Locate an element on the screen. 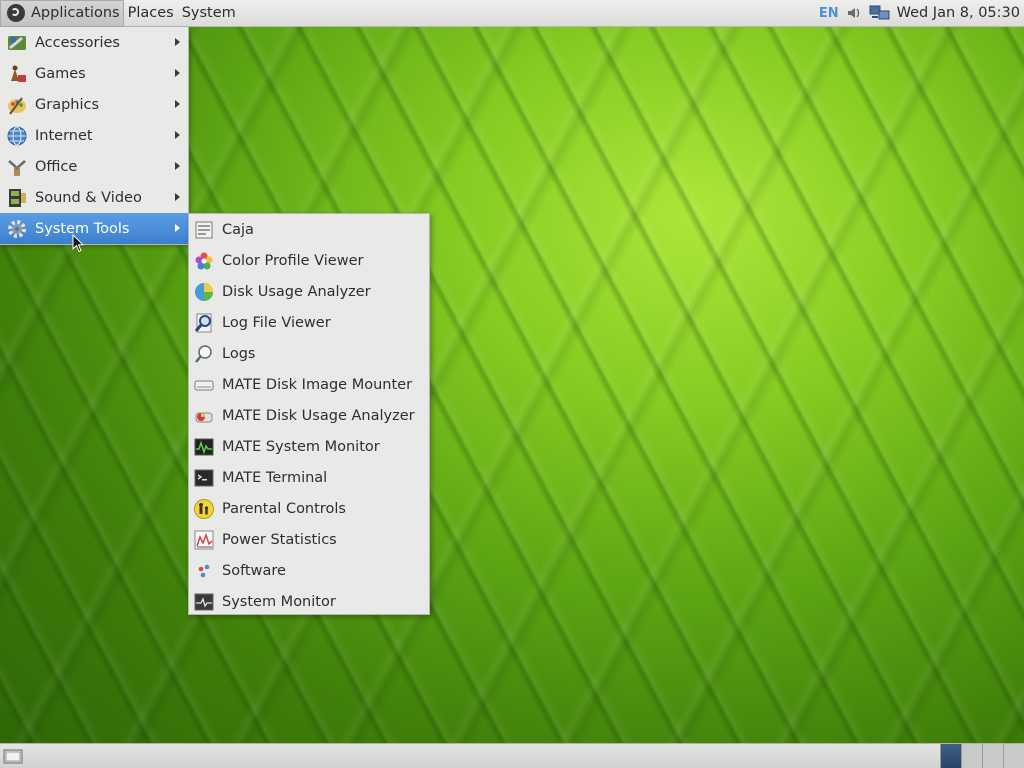 The image size is (1024, 768). applications-menu: Applications is located at coordinates (62, 13).